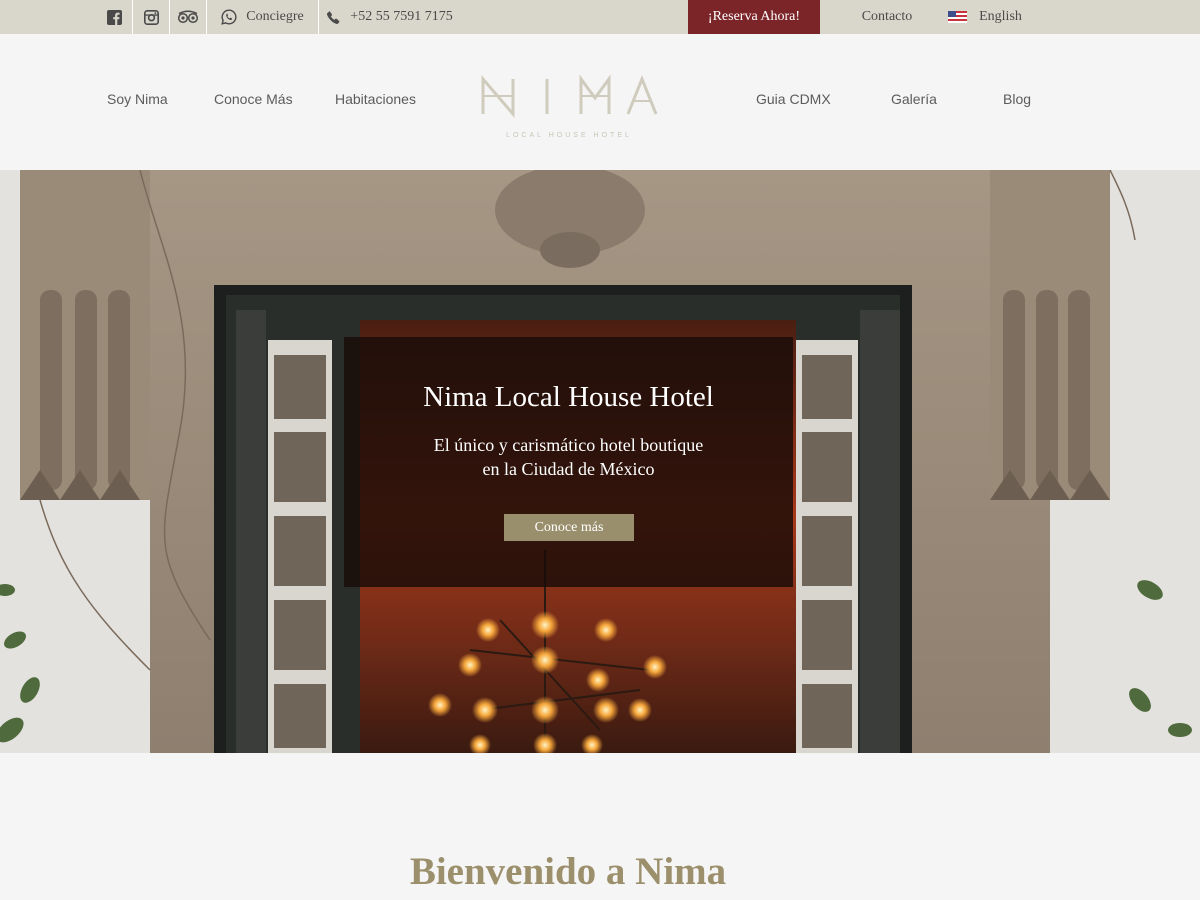  I want to click on nav-blog: Blog, so click(1017, 99).